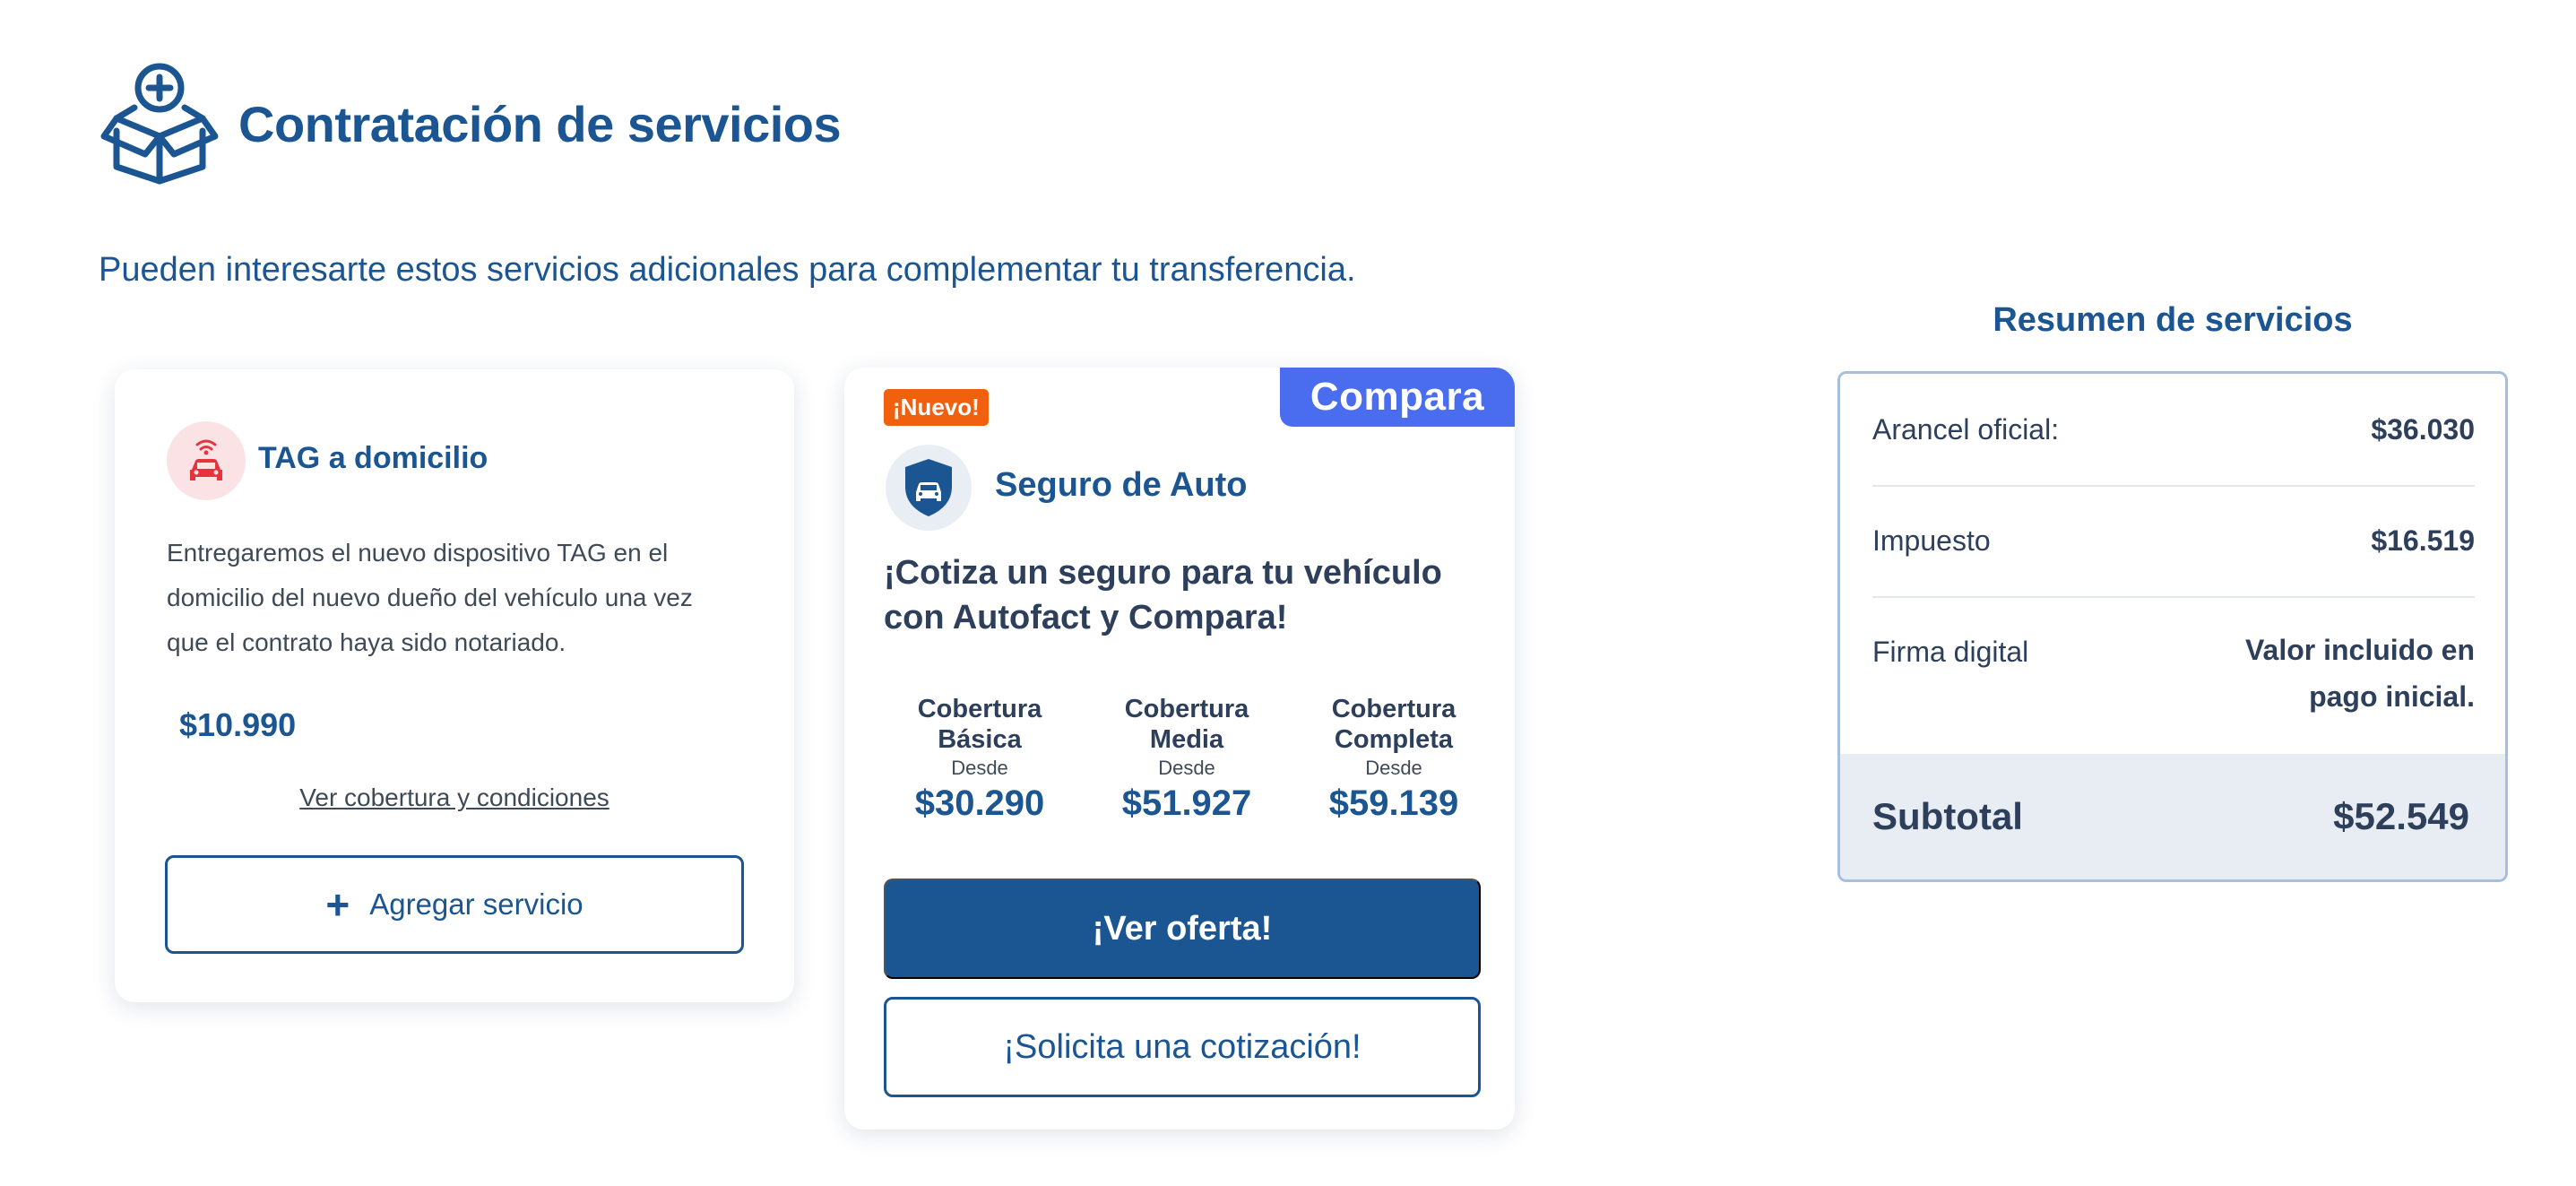 The image size is (2576, 1186). What do you see at coordinates (1186, 803) in the screenshot?
I see `coverage-price: $51.927` at bounding box center [1186, 803].